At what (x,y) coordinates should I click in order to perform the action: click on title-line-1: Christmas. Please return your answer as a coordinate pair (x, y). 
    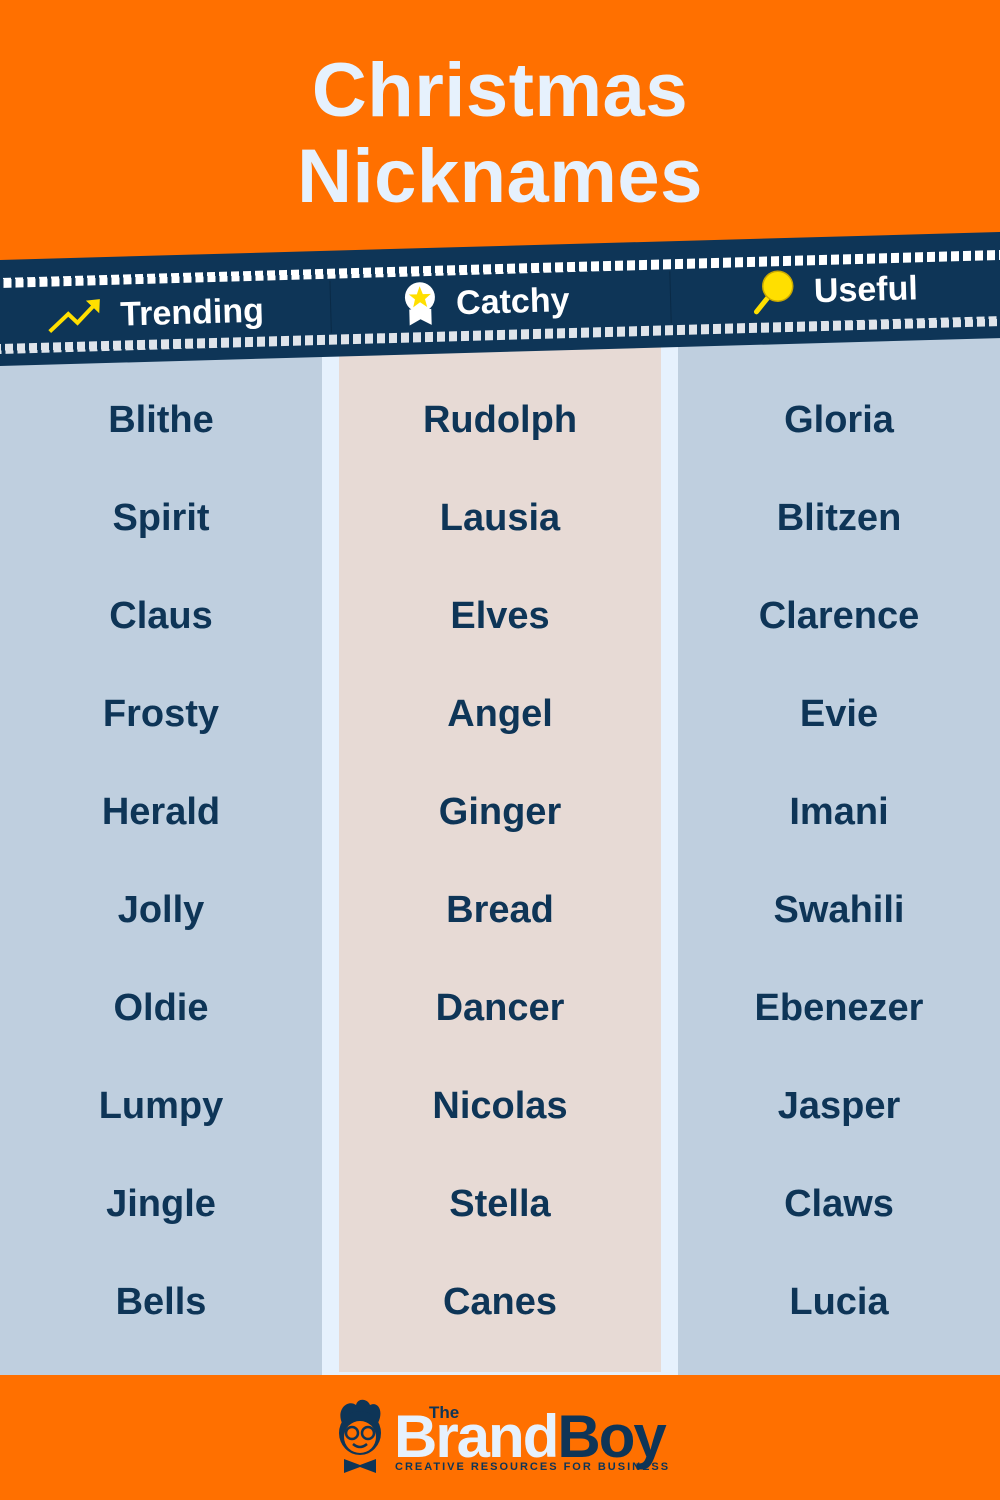
    Looking at the image, I should click on (500, 90).